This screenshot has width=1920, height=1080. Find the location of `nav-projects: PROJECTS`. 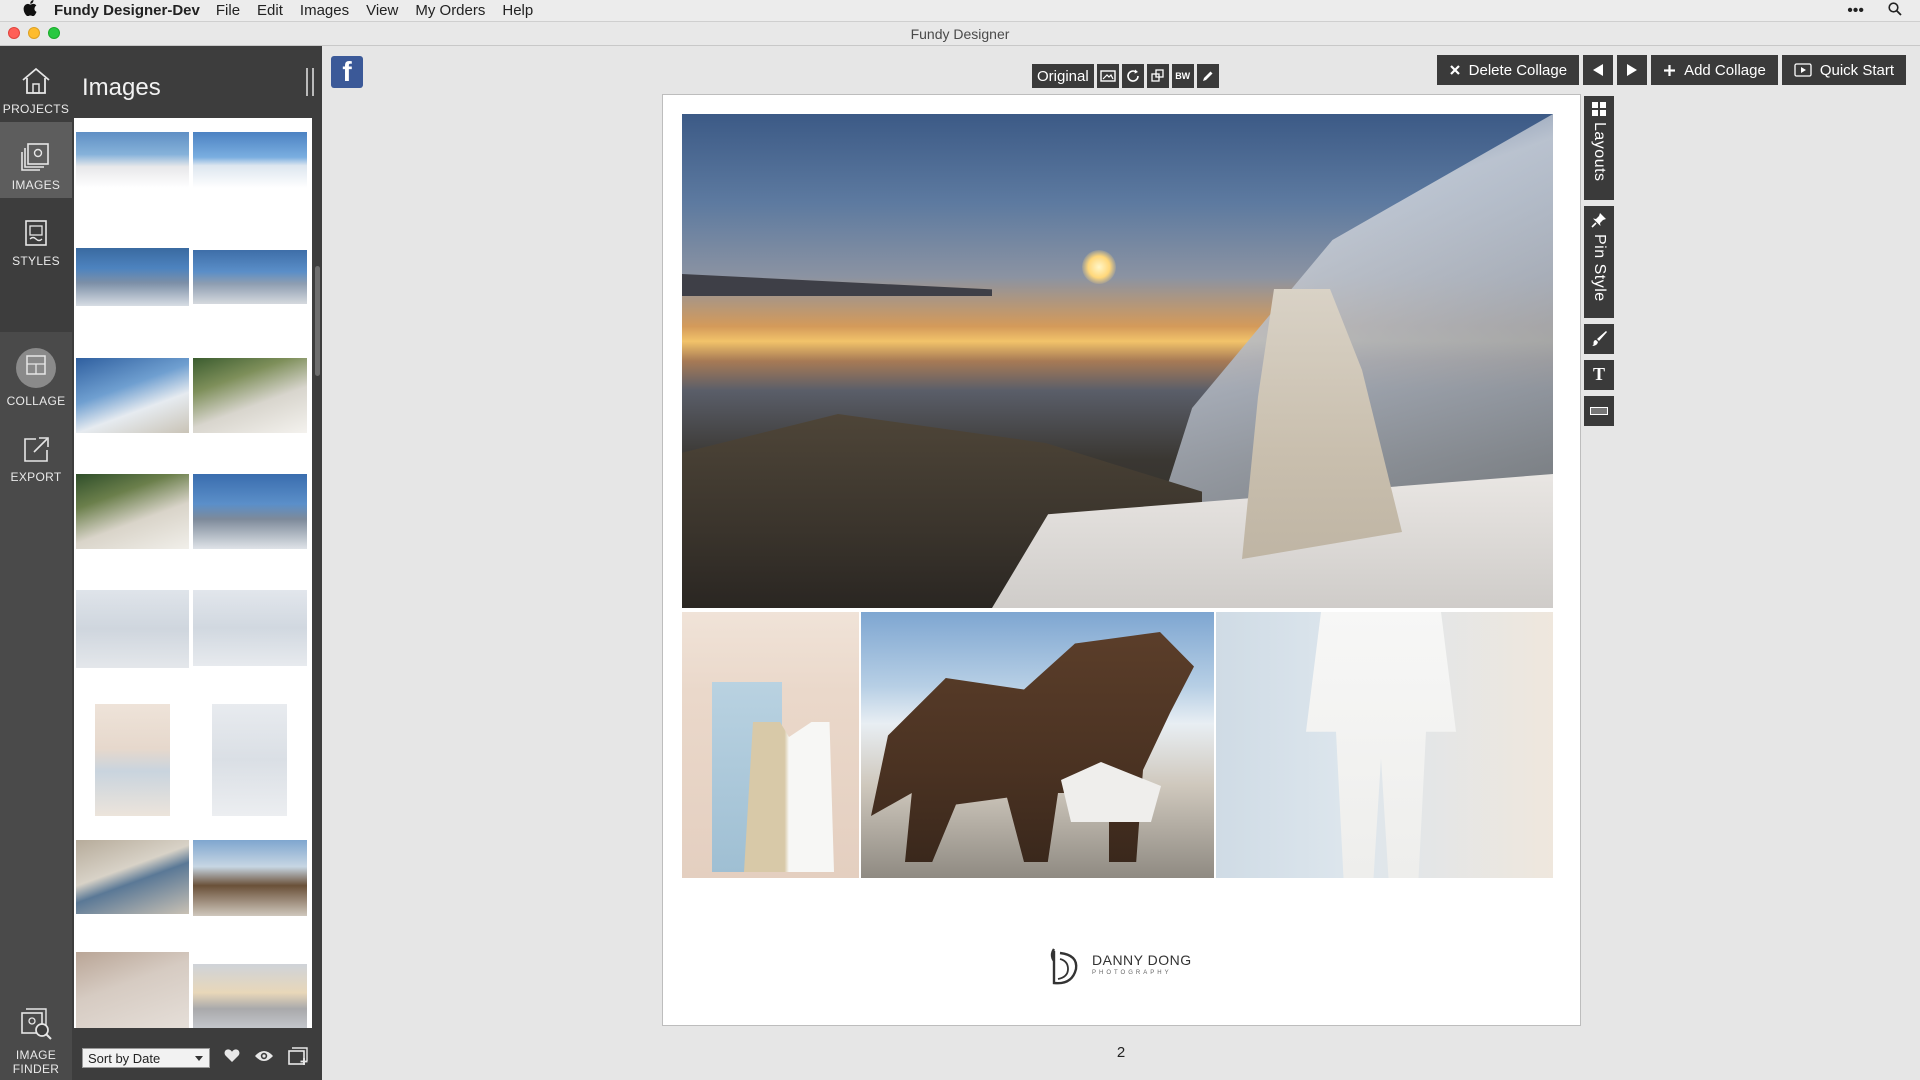

nav-projects: PROJECTS is located at coordinates (36, 84).